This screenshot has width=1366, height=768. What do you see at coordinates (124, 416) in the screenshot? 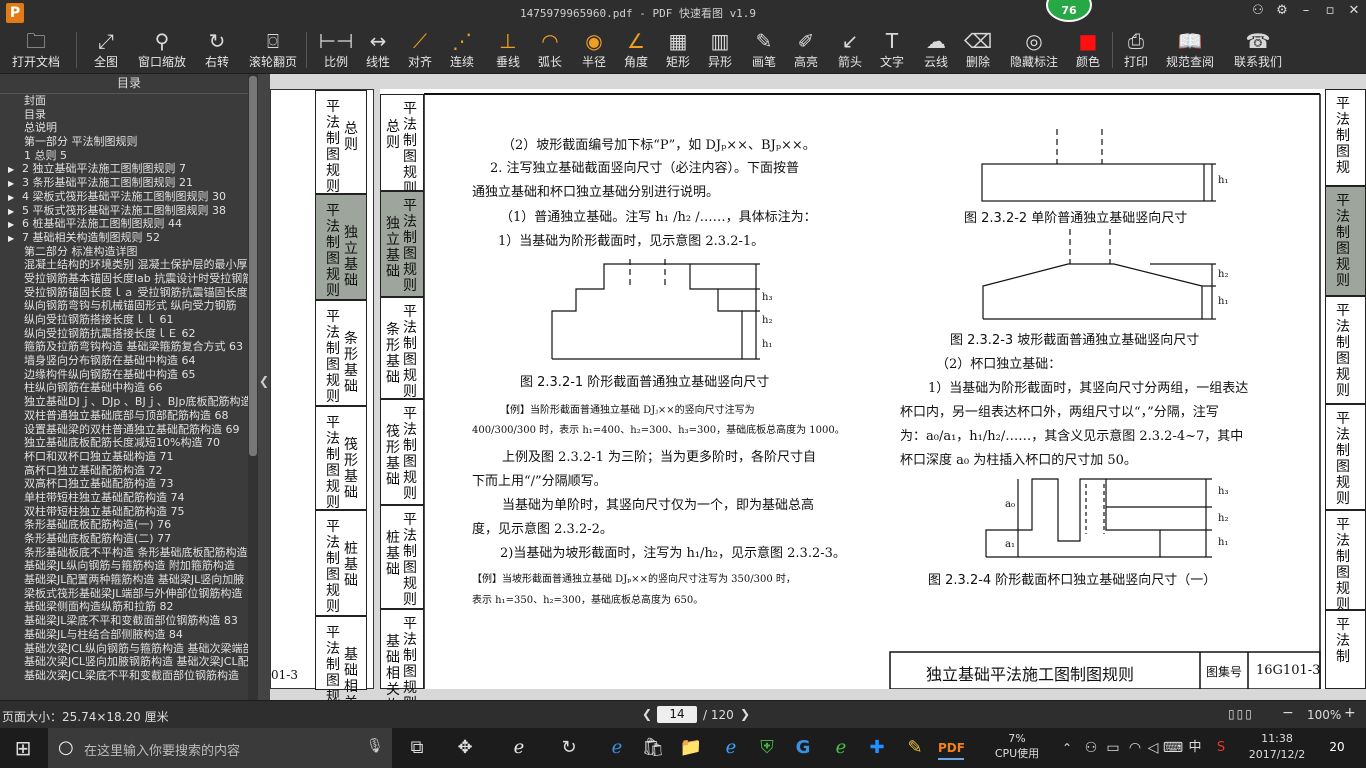
I see `toc-item: 双柱普通独立基础底部与顶部配筋构造 68` at bounding box center [124, 416].